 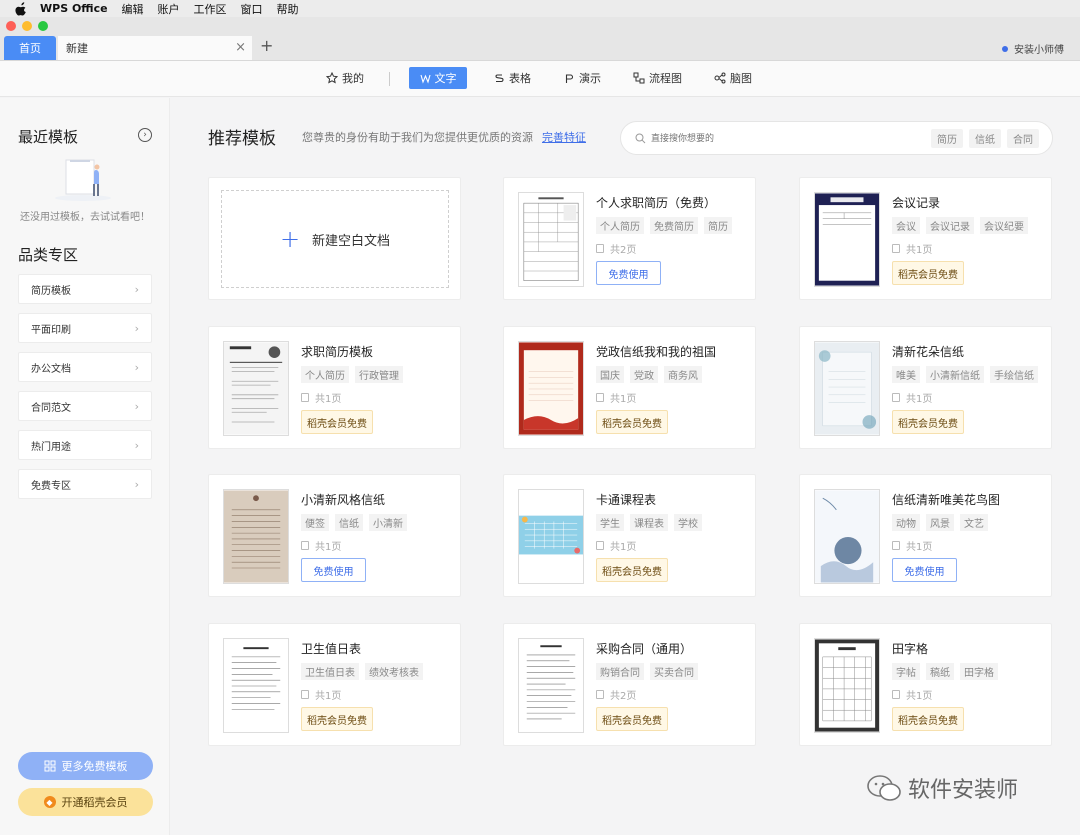 I want to click on card-tag: 便签, so click(x=315, y=522).